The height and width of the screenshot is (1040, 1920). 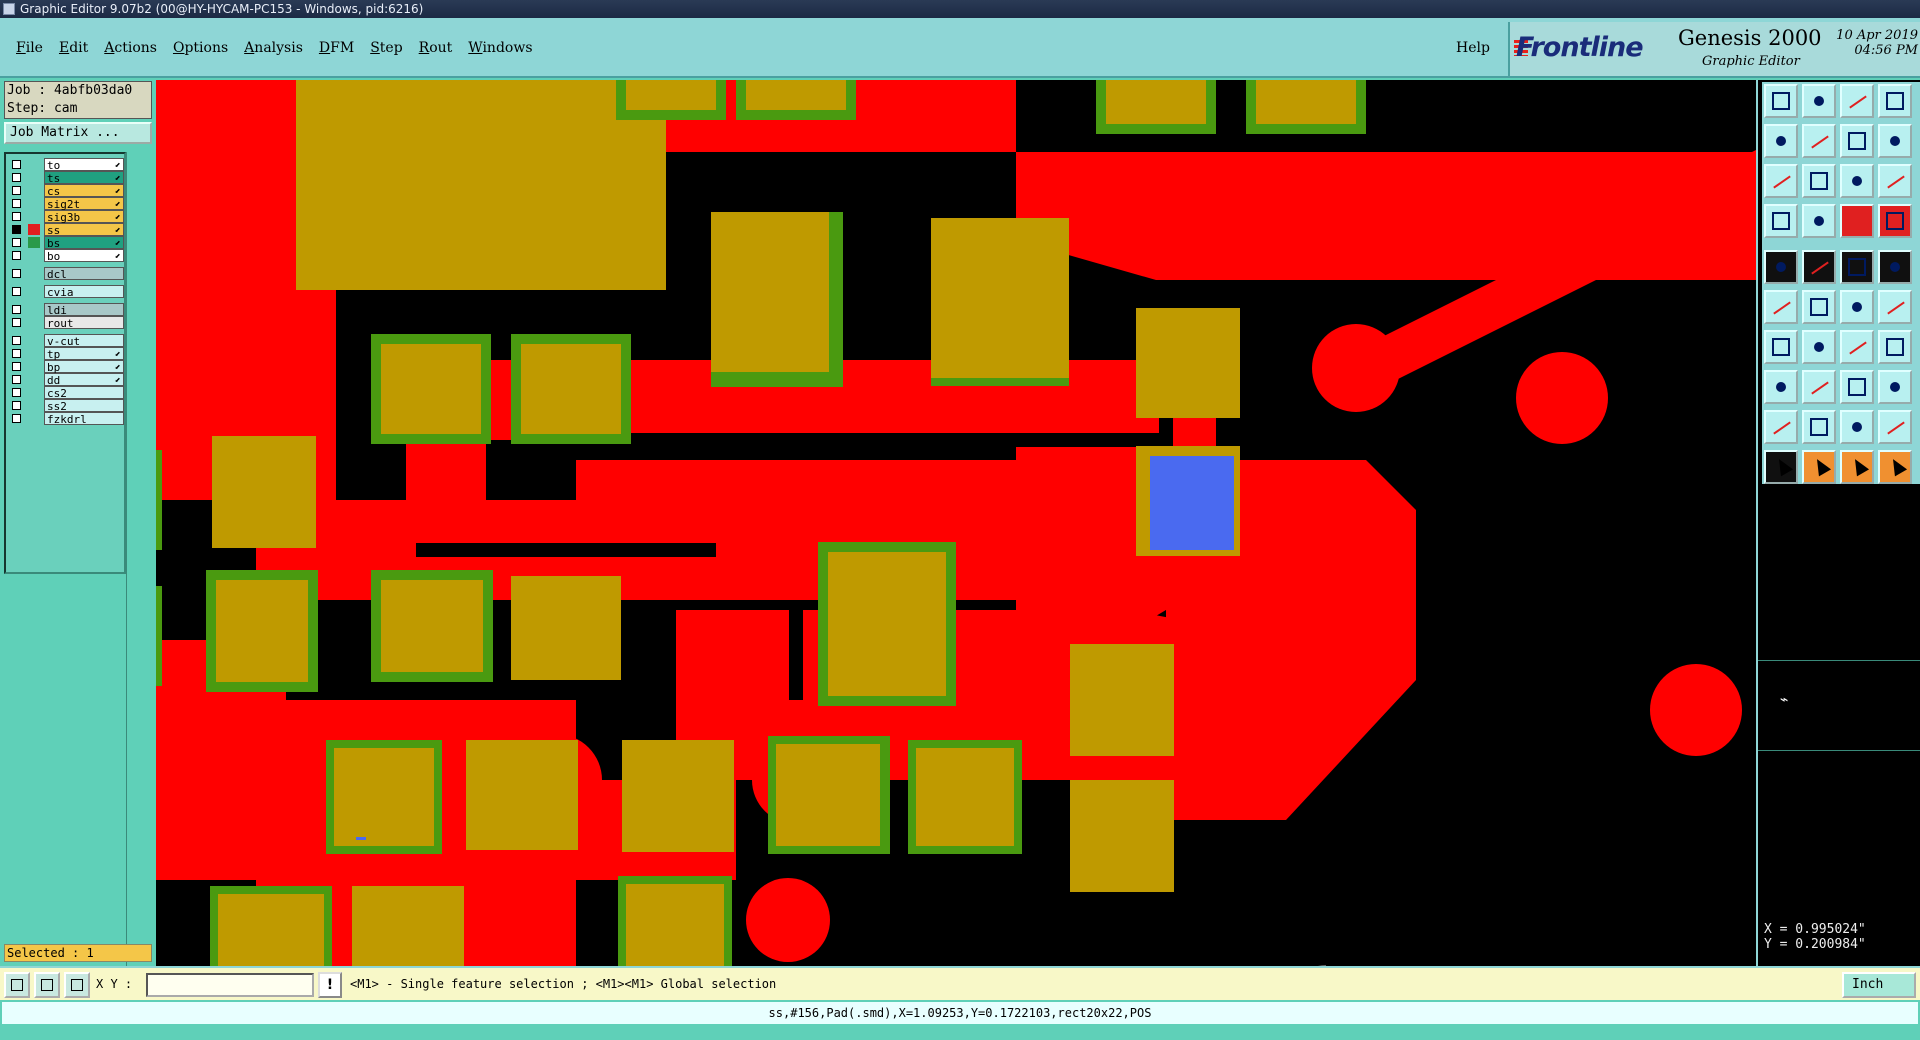 I want to click on layer-row-rout: rout, so click(x=66, y=323).